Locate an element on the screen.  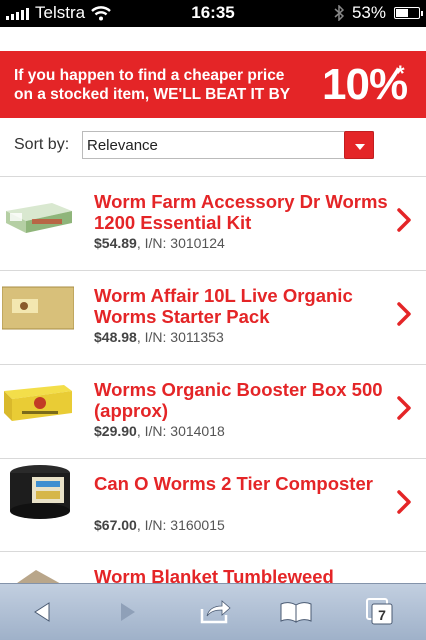
list-item: Worm Blanket Tumbleweed is located at coordinates (213, 567).